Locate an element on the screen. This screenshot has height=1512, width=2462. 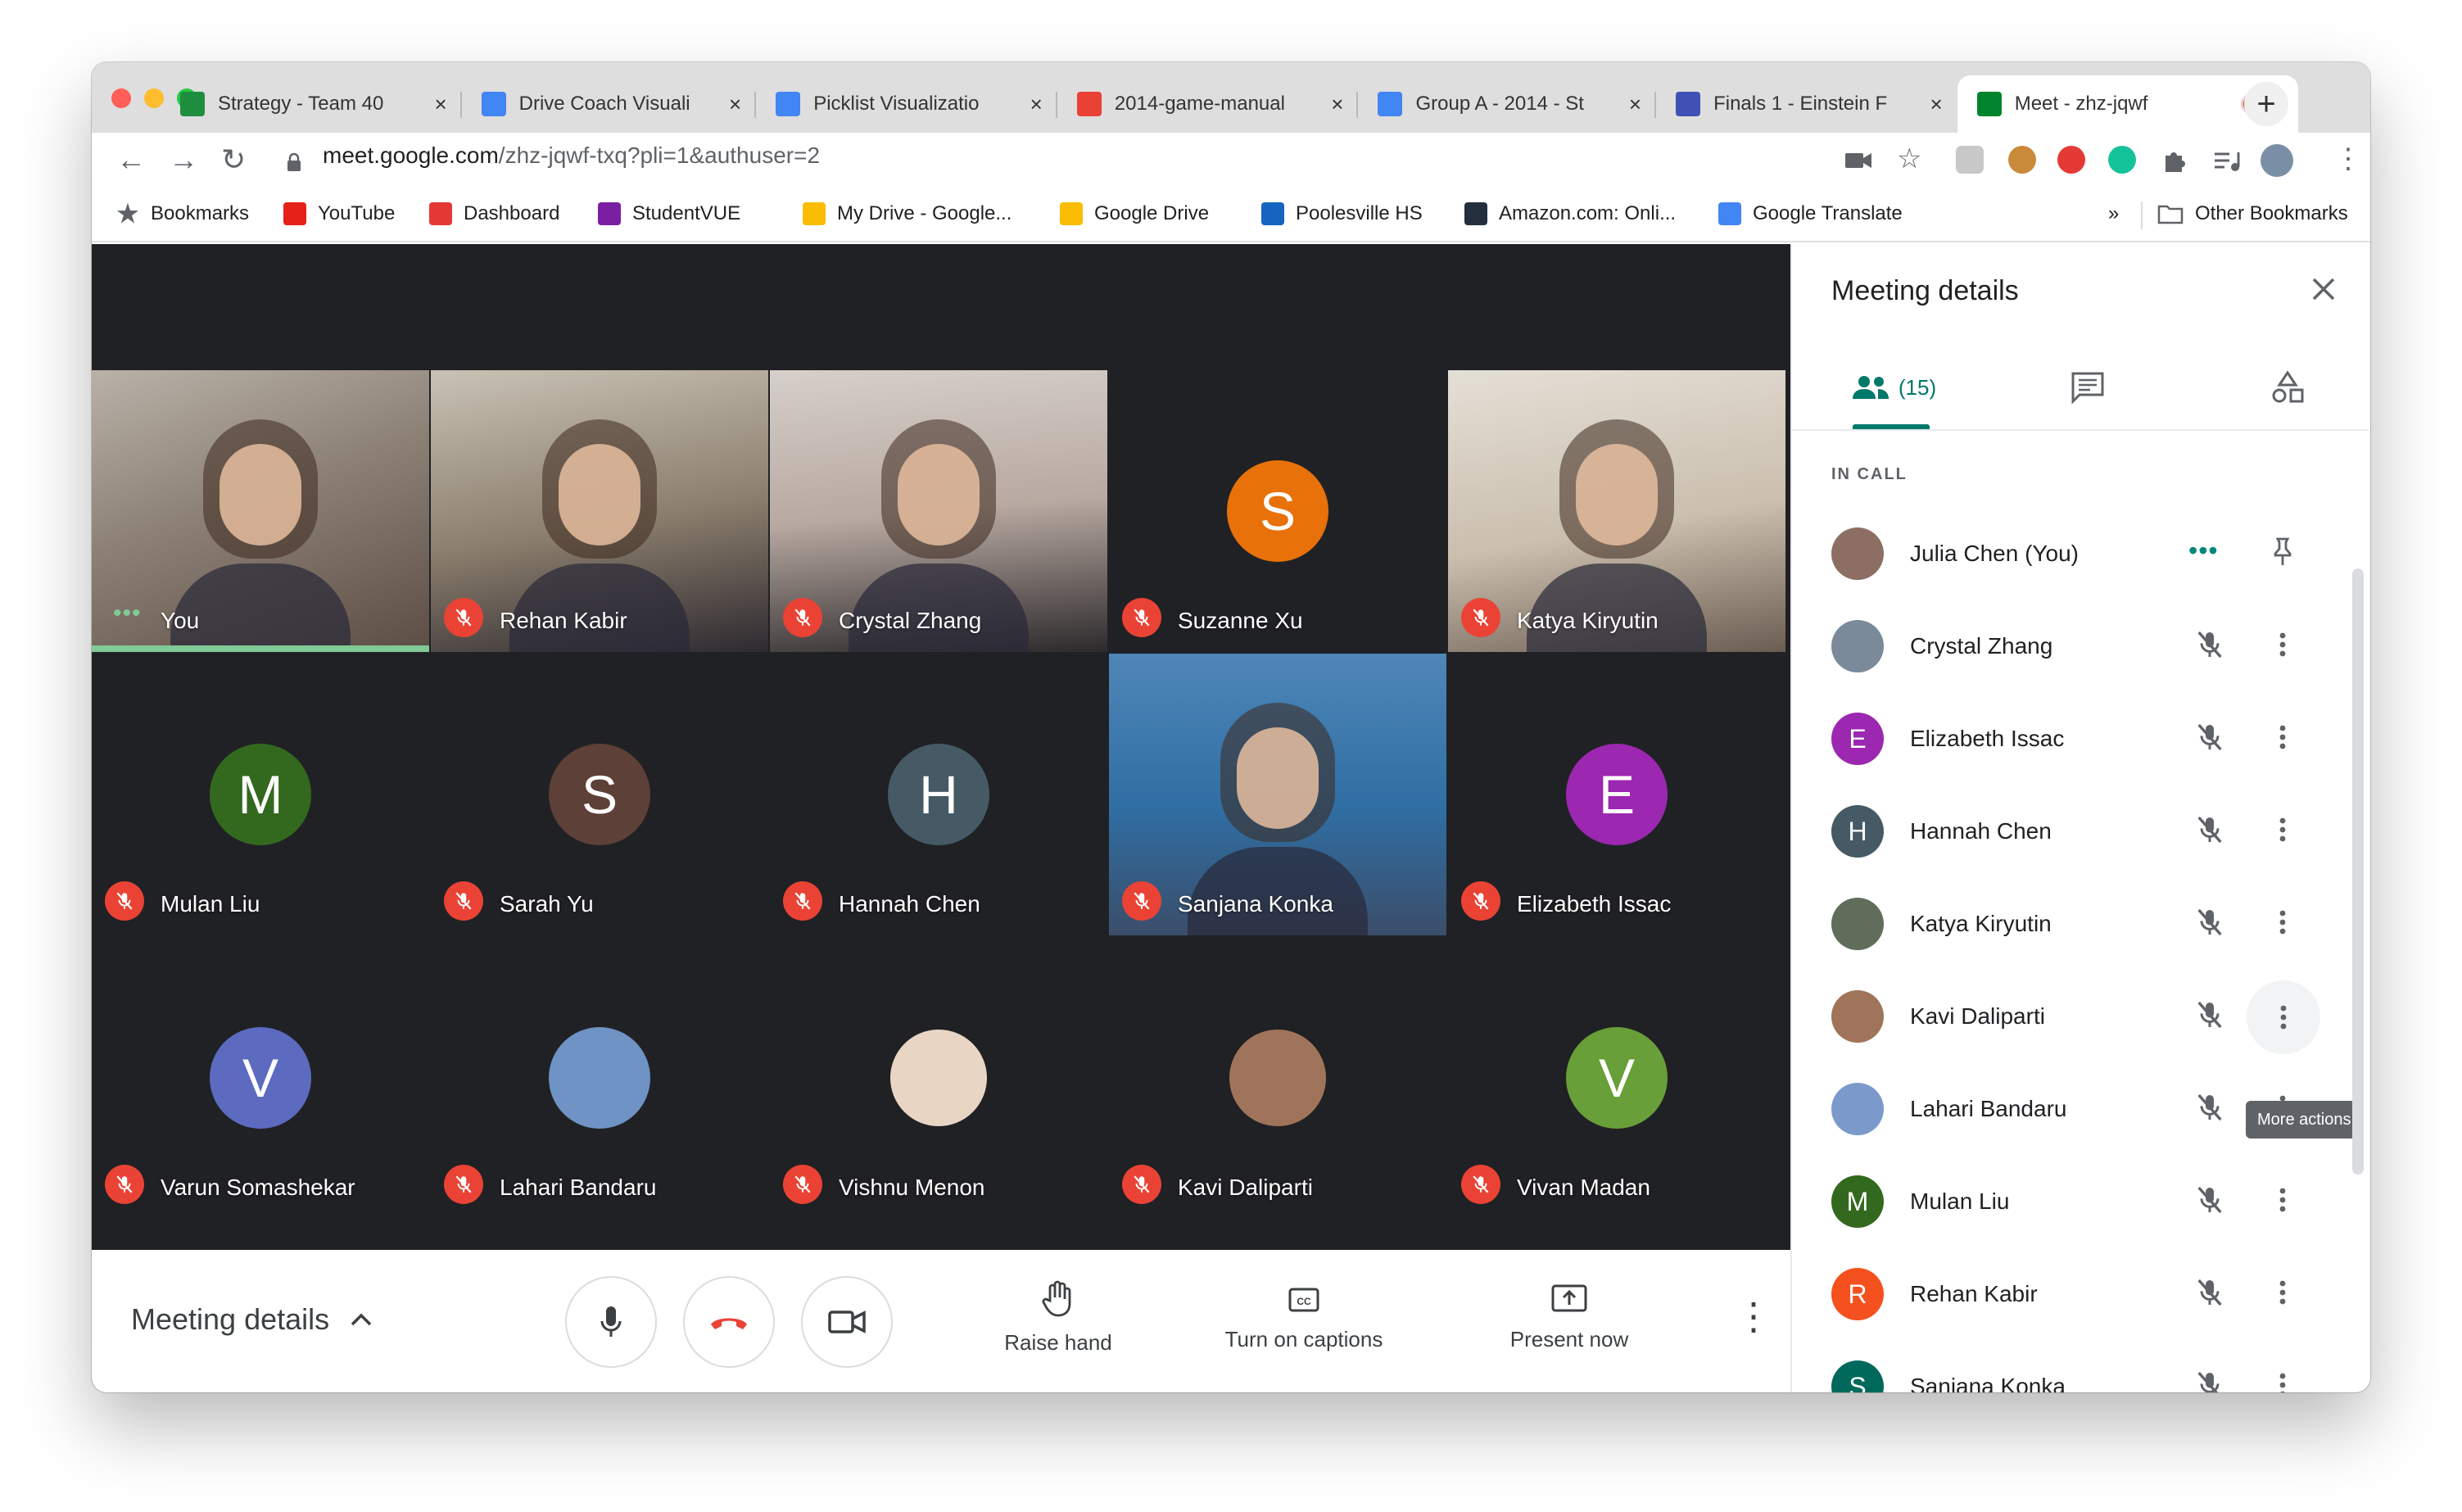
new-tab-button: + is located at coordinates (2266, 104).